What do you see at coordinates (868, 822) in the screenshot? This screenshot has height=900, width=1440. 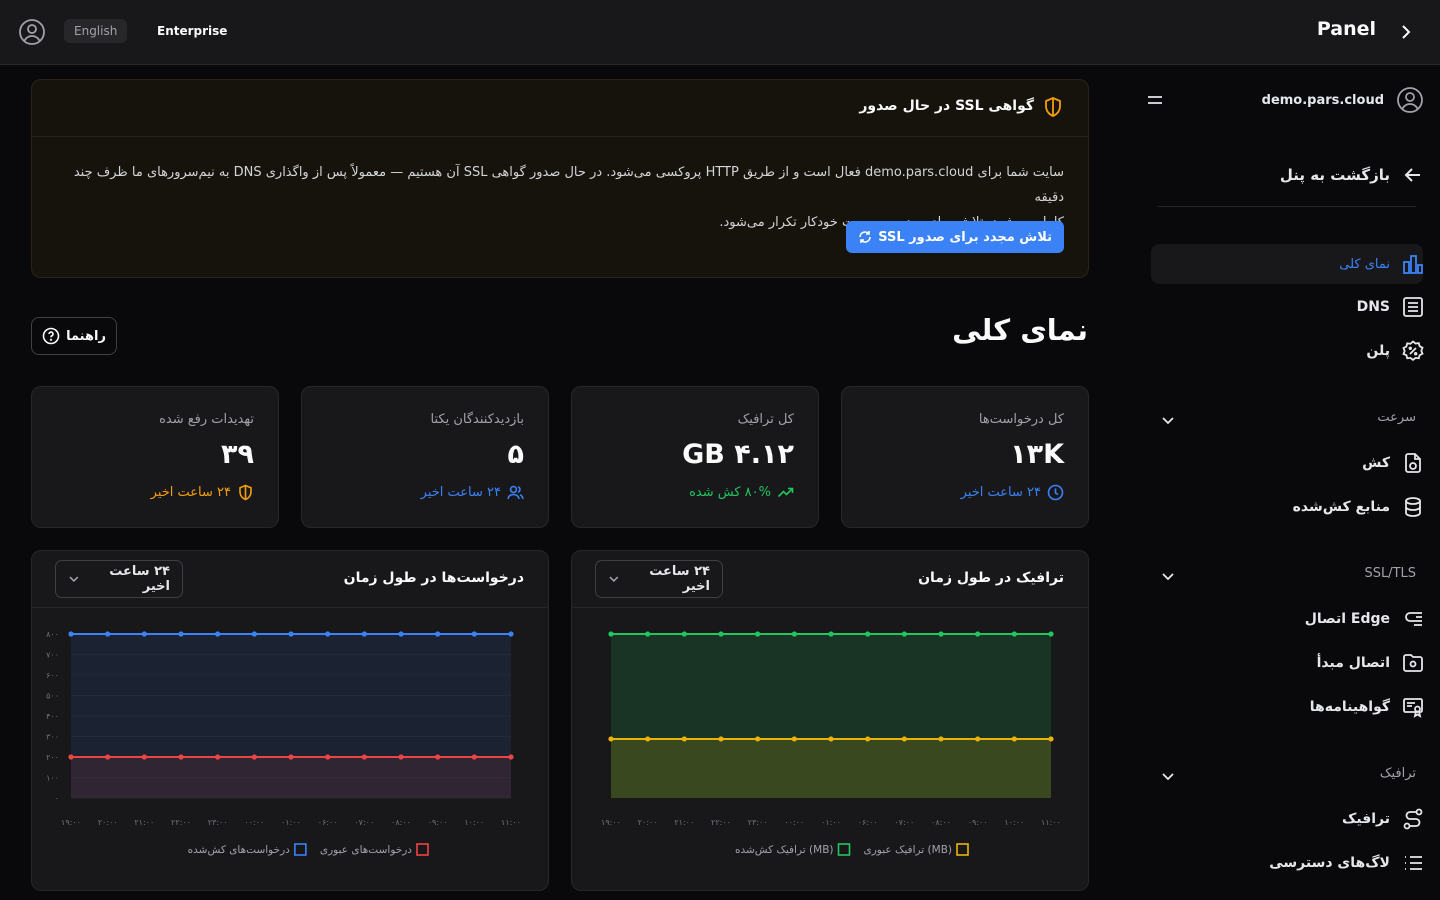 I see `x-tick-label: ۰۶:۰۰` at bounding box center [868, 822].